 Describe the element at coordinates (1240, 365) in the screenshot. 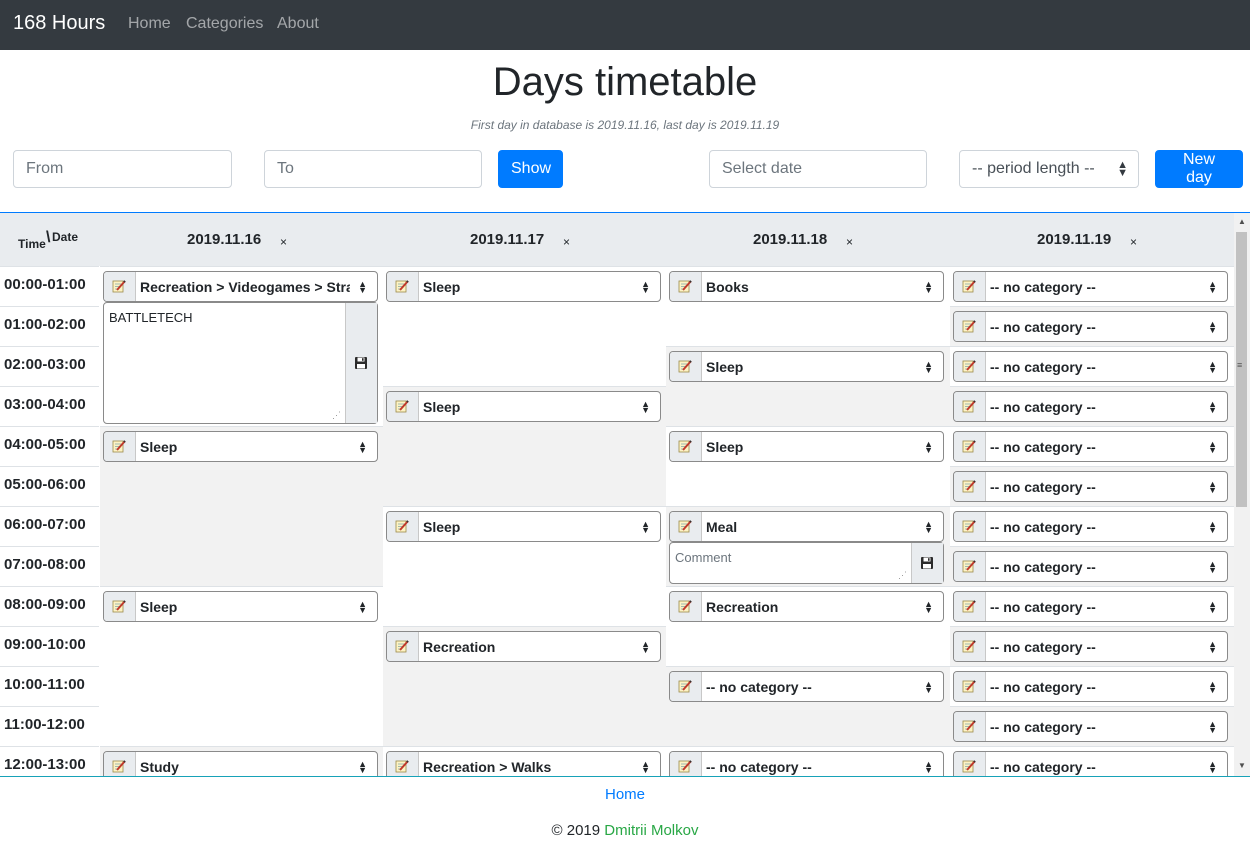

I see `scroll-grip-icon: ≡` at that location.